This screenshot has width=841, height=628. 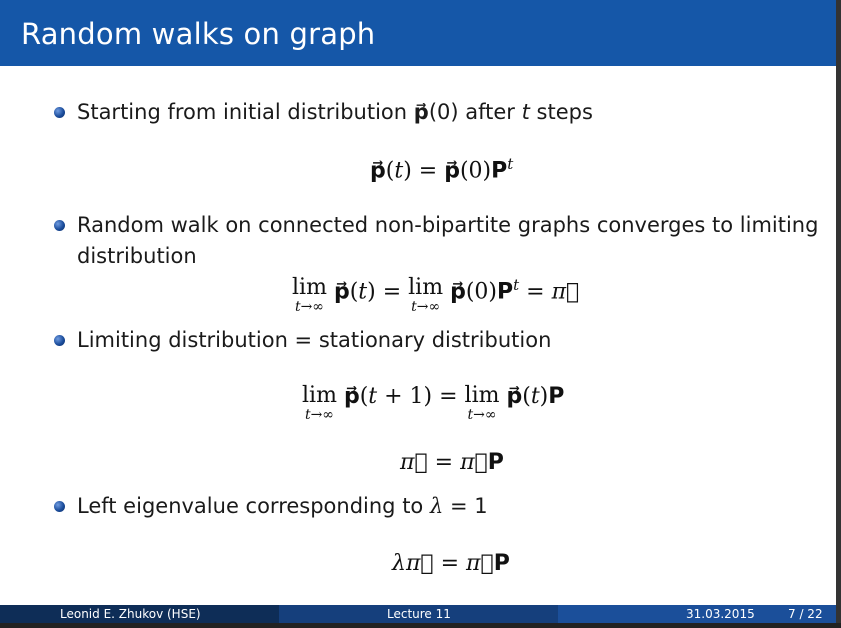 I want to click on footer-page-number: 7 / 22, so click(x=805, y=614).